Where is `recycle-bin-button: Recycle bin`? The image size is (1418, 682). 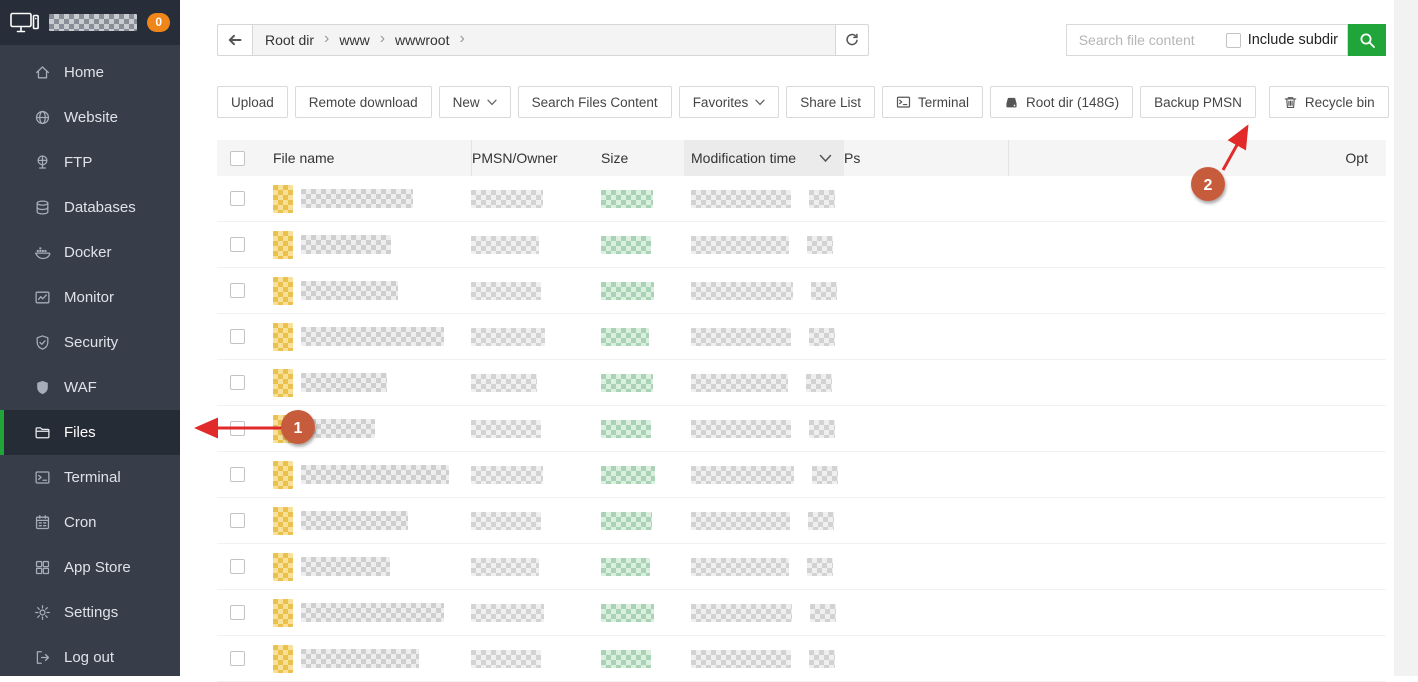
recycle-bin-button: Recycle bin is located at coordinates (1328, 102).